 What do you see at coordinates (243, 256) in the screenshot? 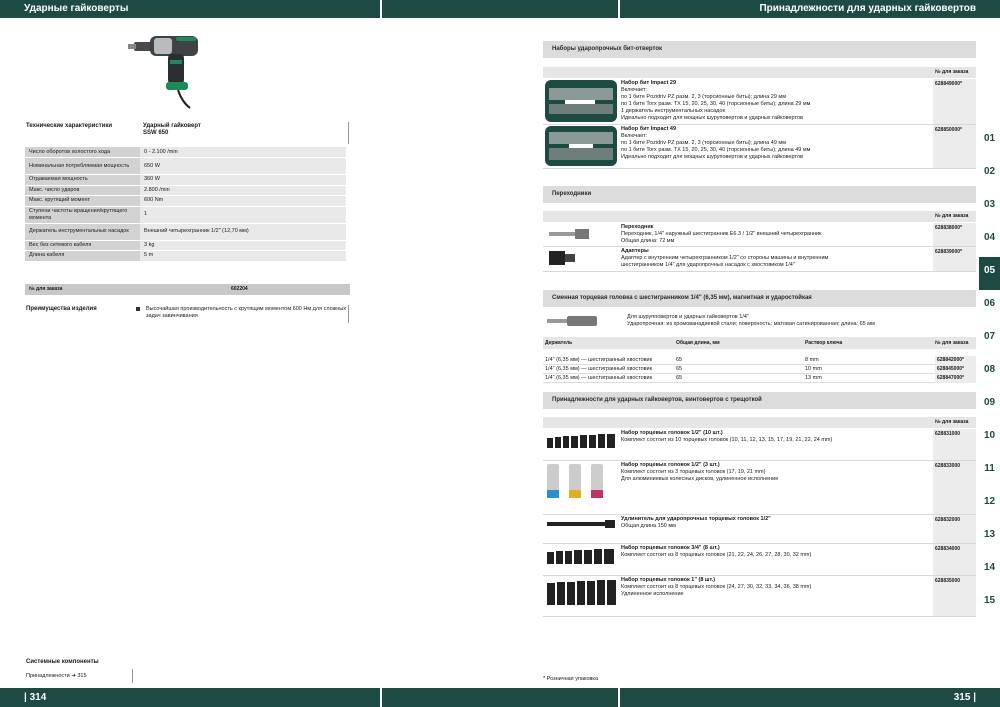
I see `spec-value: 5 m` at bounding box center [243, 256].